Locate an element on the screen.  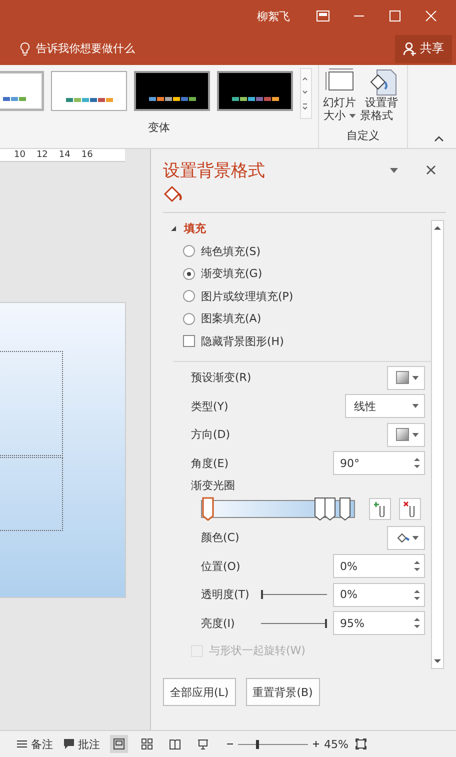
transparency-spinbox: 0% is located at coordinates (379, 594).